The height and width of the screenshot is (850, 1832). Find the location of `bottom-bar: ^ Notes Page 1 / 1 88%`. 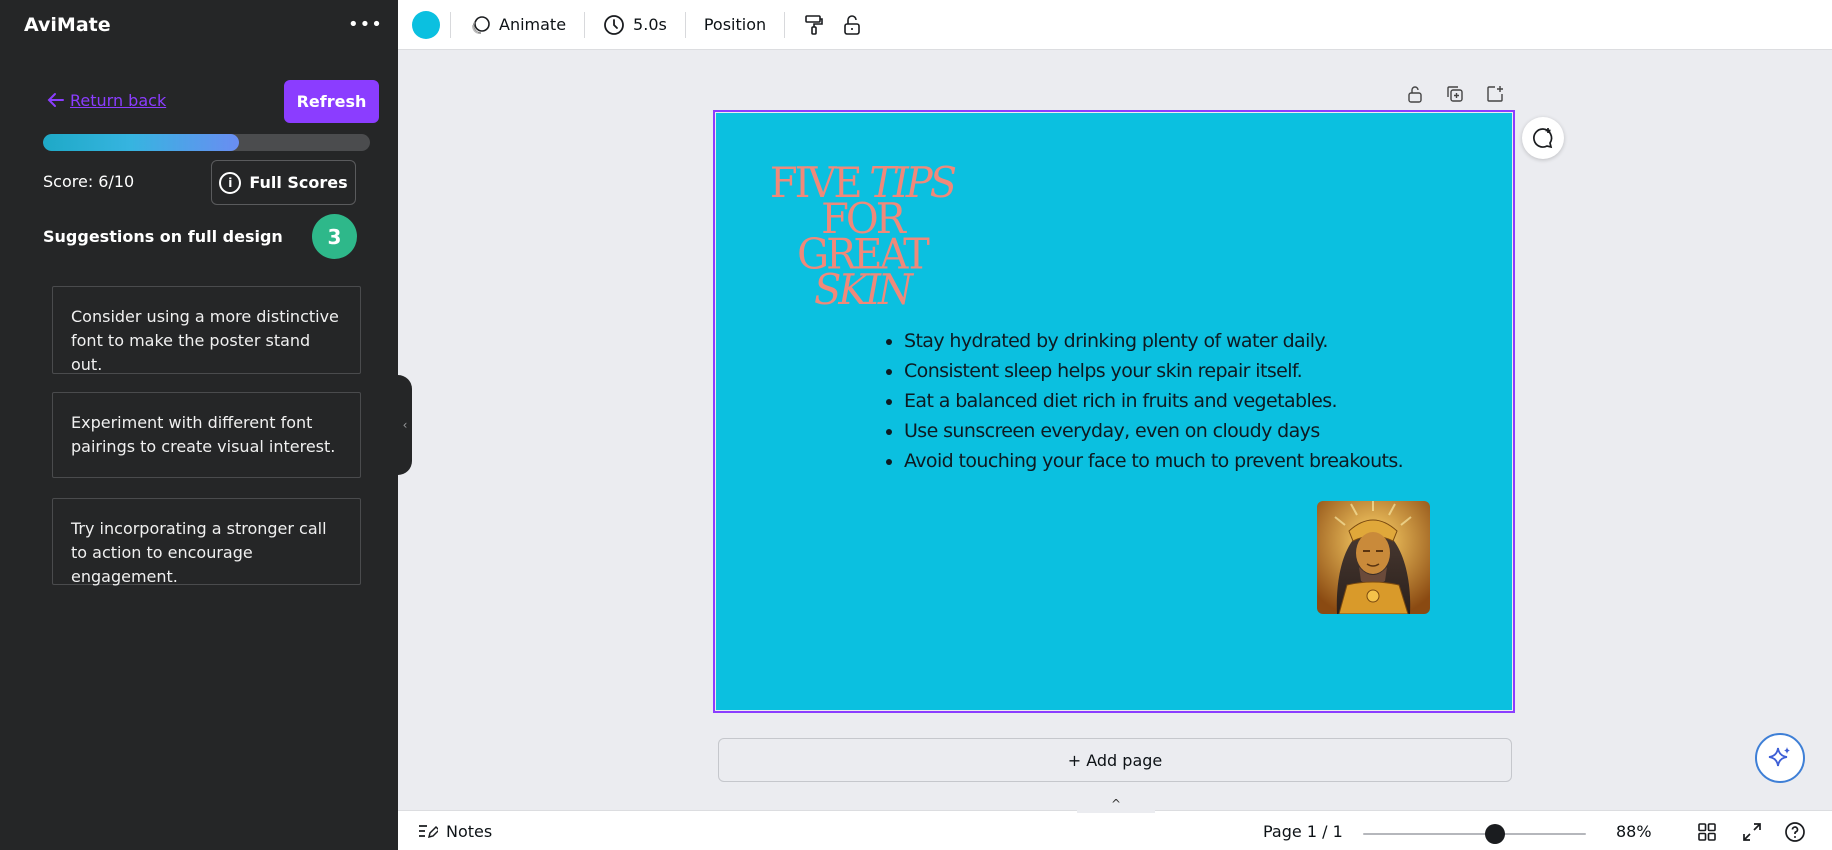

bottom-bar: ^ Notes Page 1 / 1 88% is located at coordinates (1115, 823).